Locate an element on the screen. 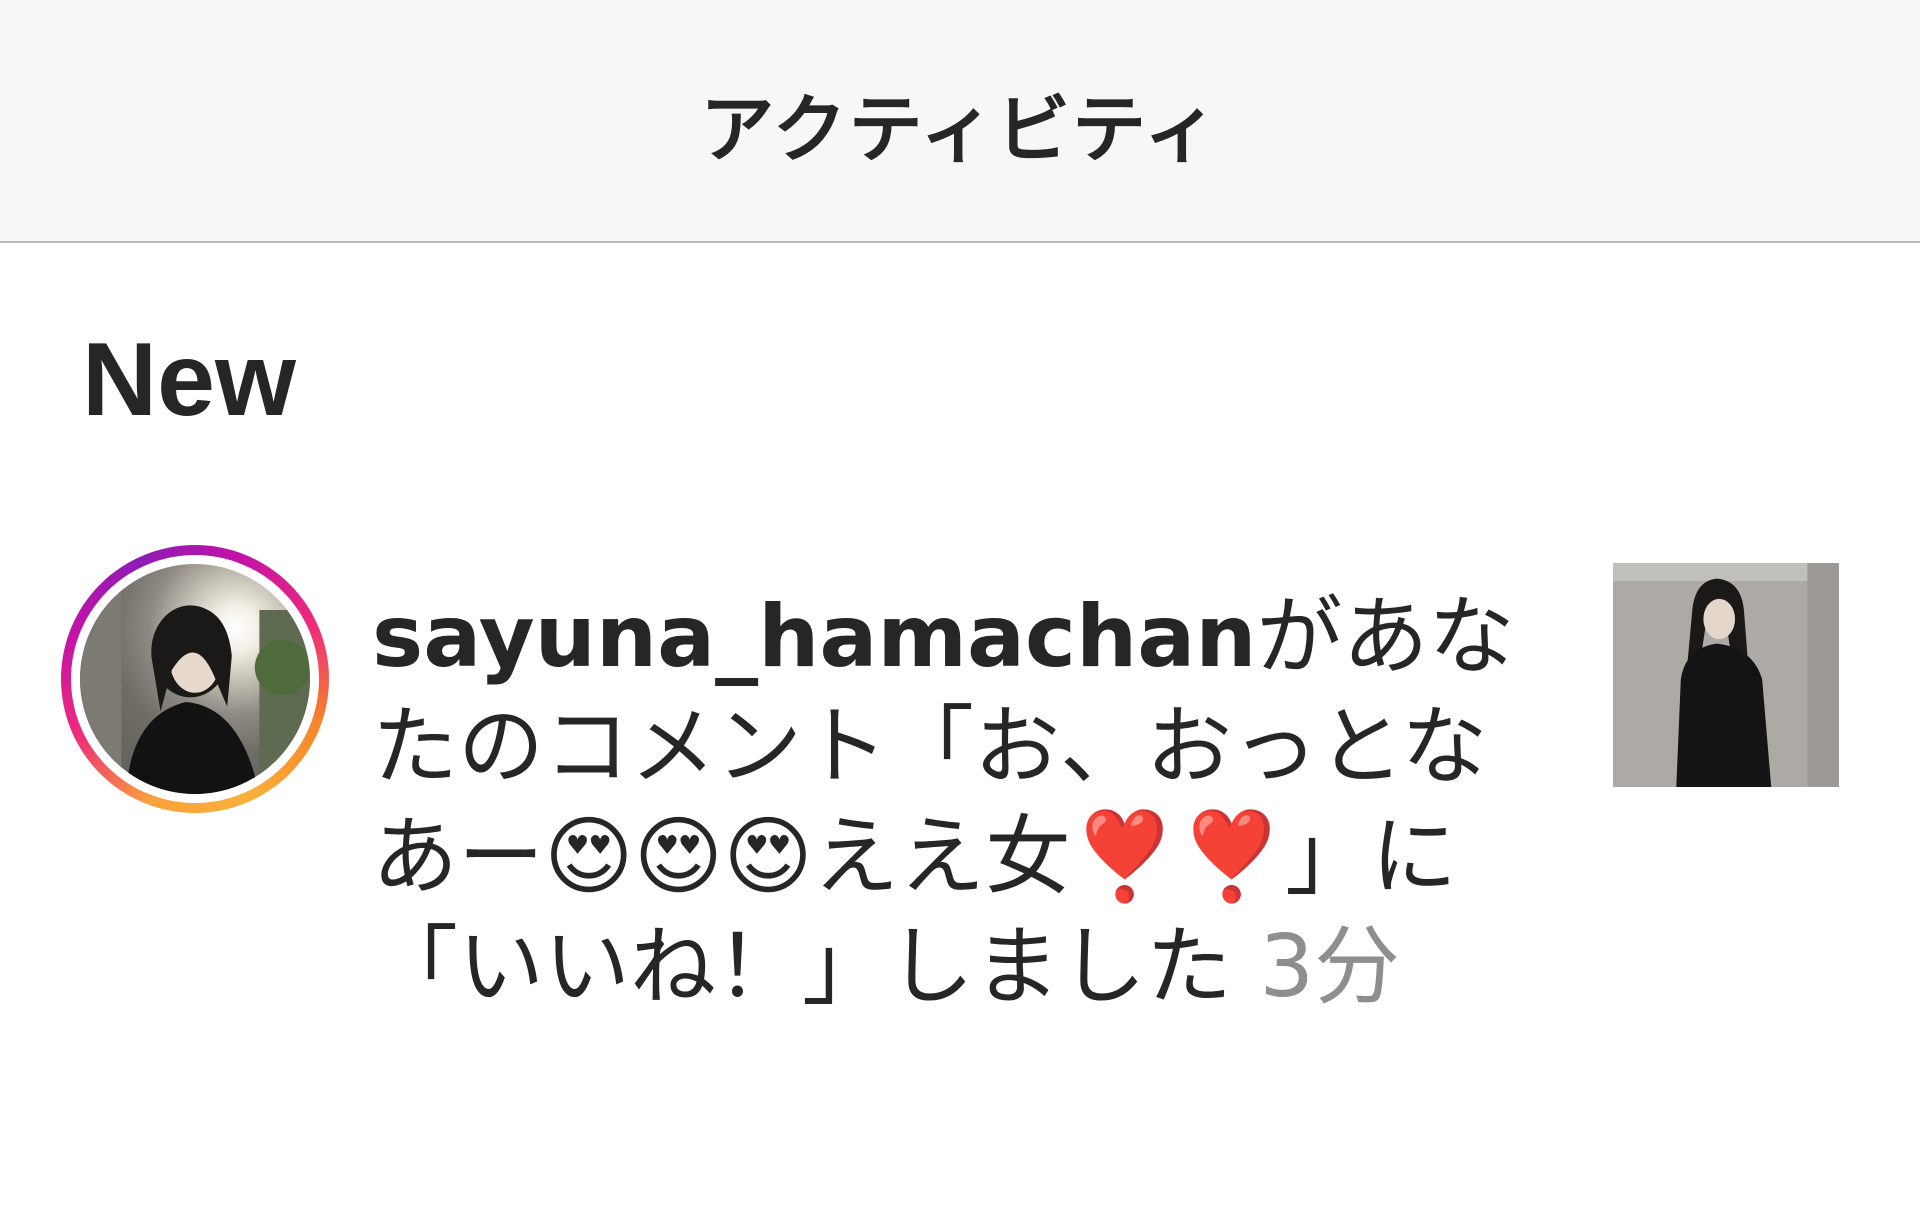 The image size is (1920, 1216). avatar is located at coordinates (195, 679).